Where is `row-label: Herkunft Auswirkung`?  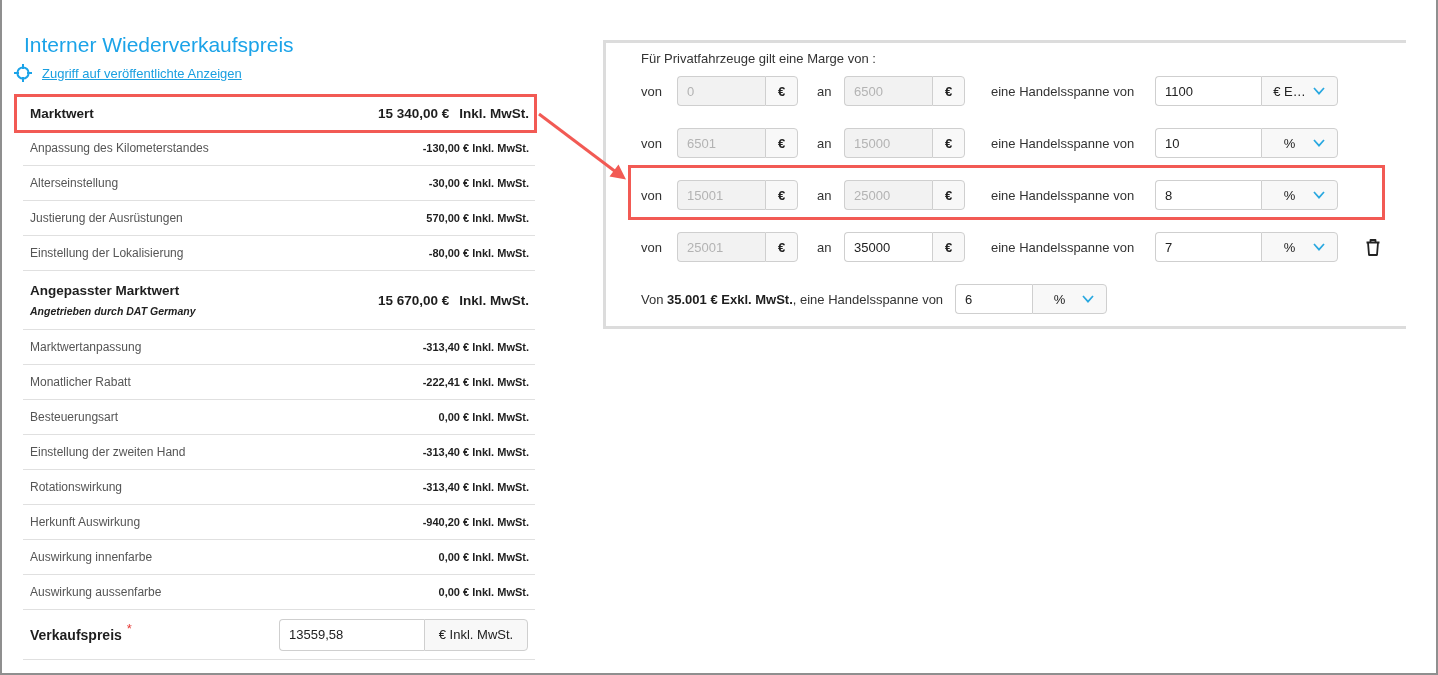 row-label: Herkunft Auswirkung is located at coordinates (85, 522).